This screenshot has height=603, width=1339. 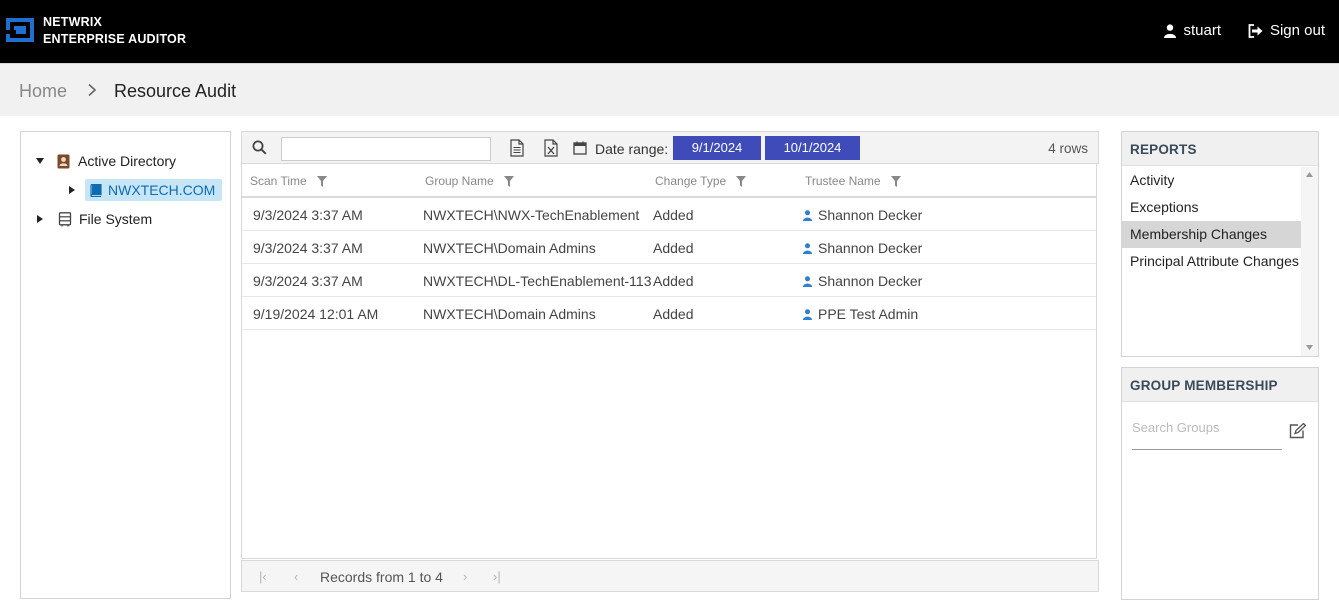 I want to click on date-end-button: 10/1/2024, so click(x=812, y=148).